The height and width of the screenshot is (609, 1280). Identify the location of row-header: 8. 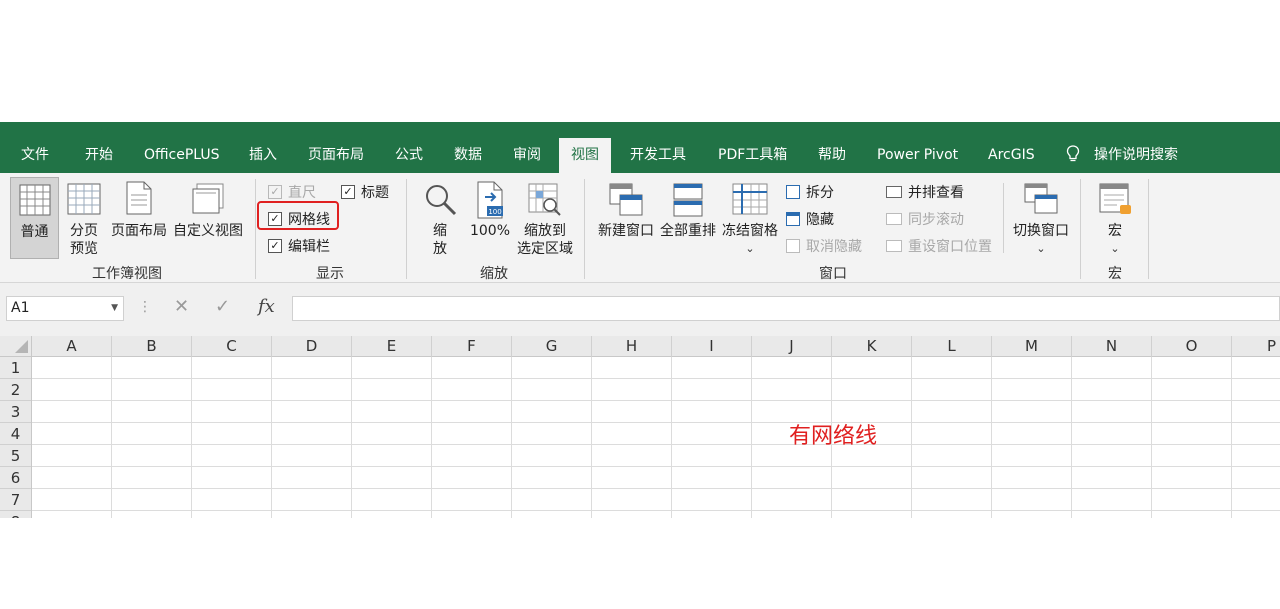
(15, 514).